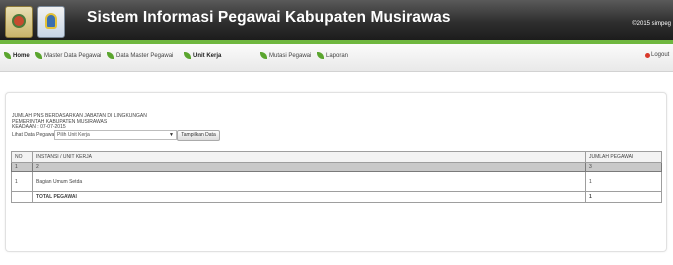  Describe the element at coordinates (623, 157) in the screenshot. I see `header-jumlah: JUMLAH PEGAWAI` at that location.